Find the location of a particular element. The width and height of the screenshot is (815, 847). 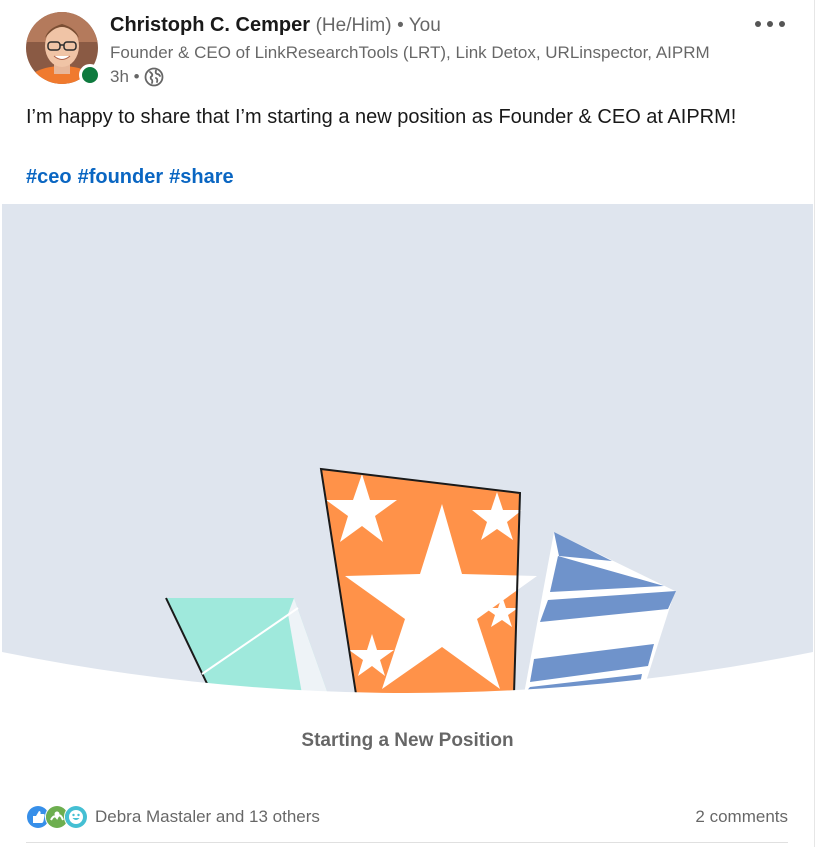

globe-icon is located at coordinates (154, 77).